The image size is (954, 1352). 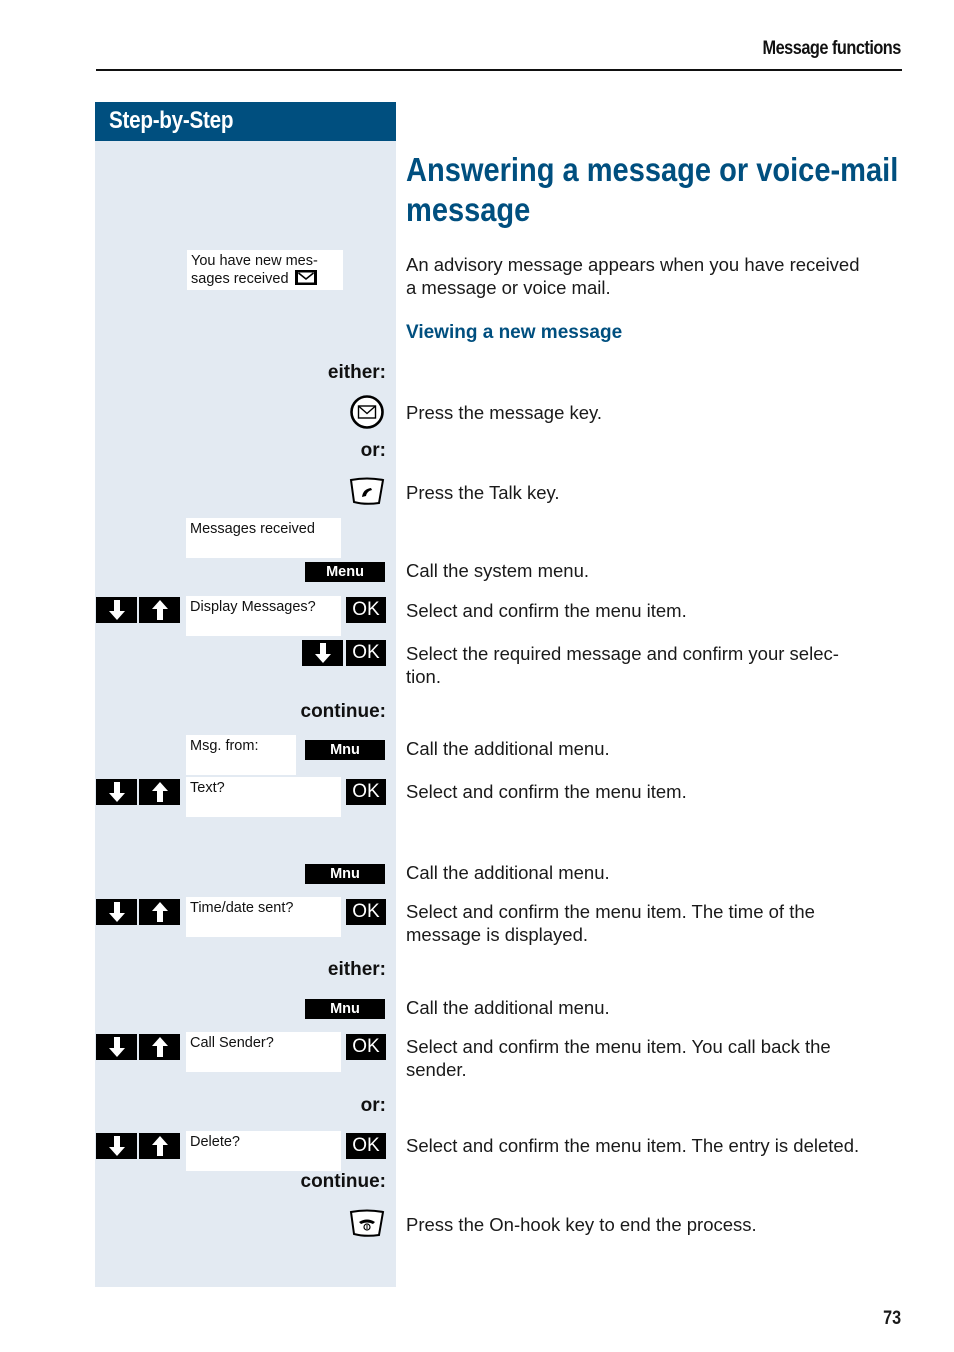 What do you see at coordinates (423, 676) in the screenshot?
I see `step-line: tion.` at bounding box center [423, 676].